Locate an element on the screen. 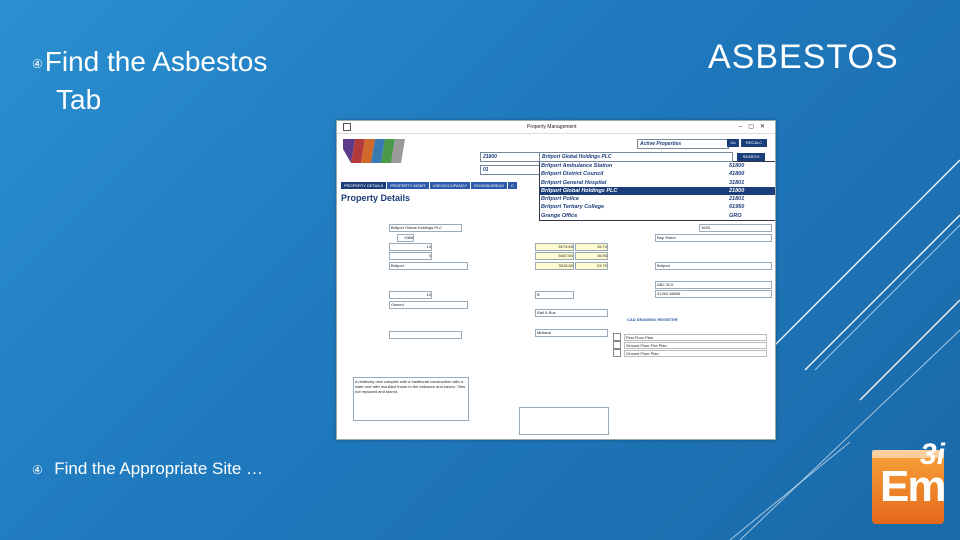  telephone-field: 01264 98096 is located at coordinates (713, 294).